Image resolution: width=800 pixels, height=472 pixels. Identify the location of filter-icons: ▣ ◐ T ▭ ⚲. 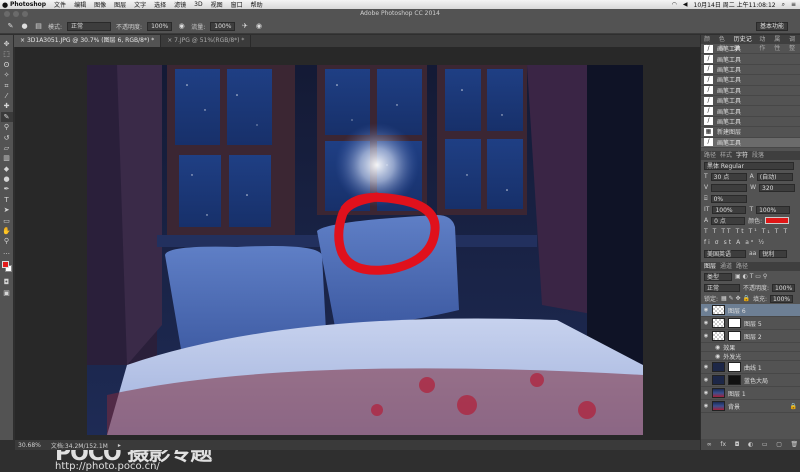
(751, 276).